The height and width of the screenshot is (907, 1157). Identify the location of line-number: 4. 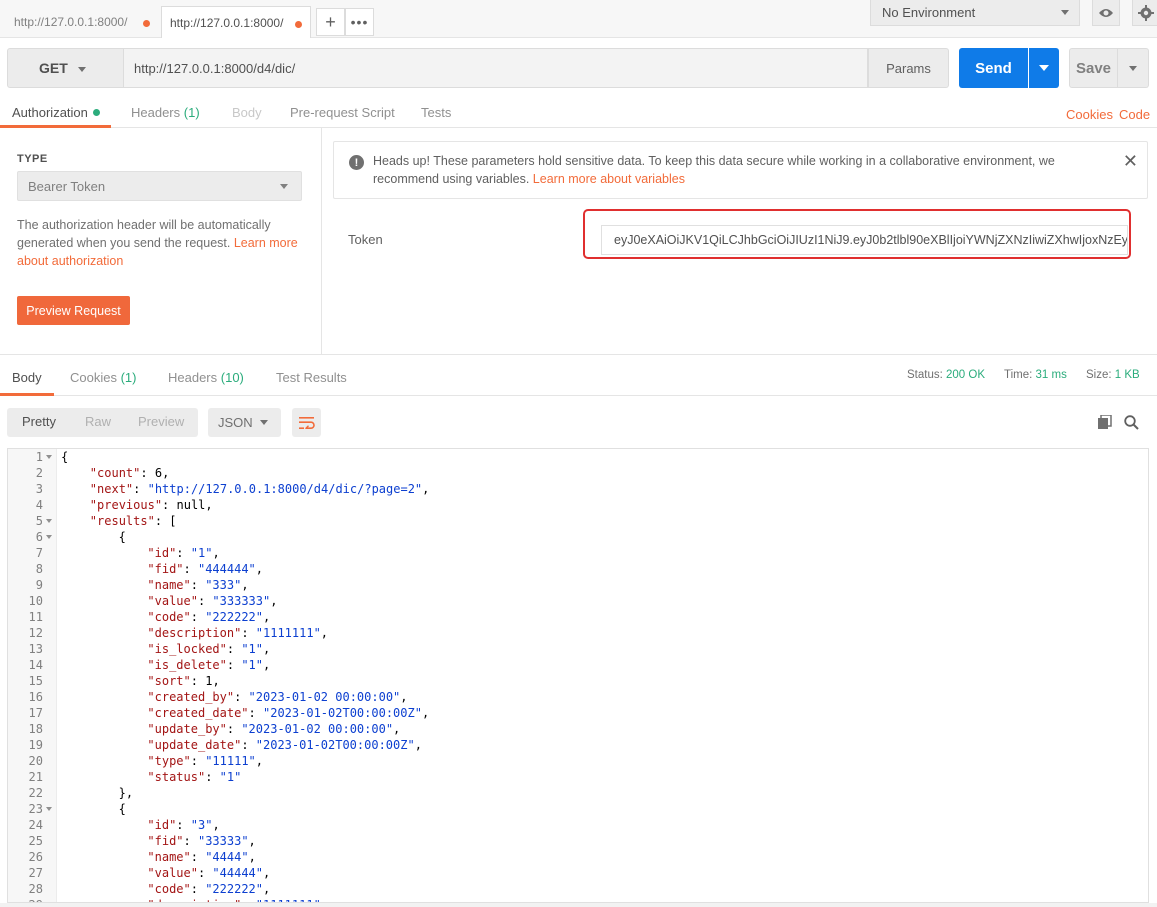
(39, 505).